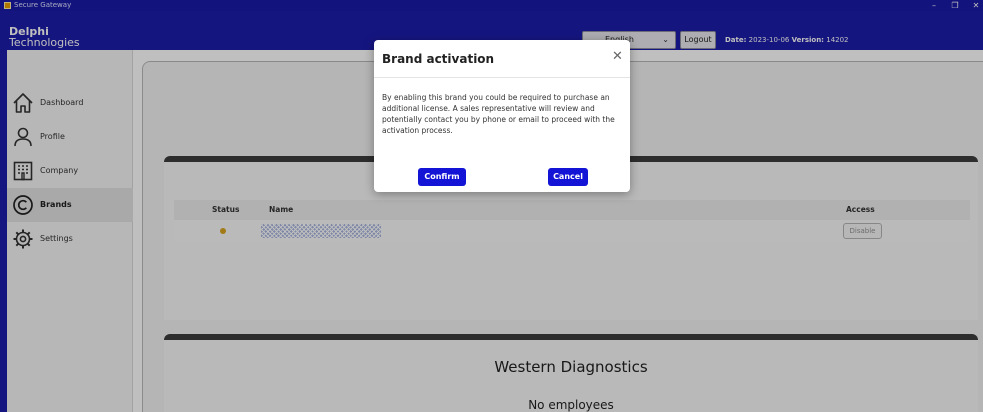 Image resolution: width=983 pixels, height=412 pixels. I want to click on confirm-button: Confirm, so click(442, 177).